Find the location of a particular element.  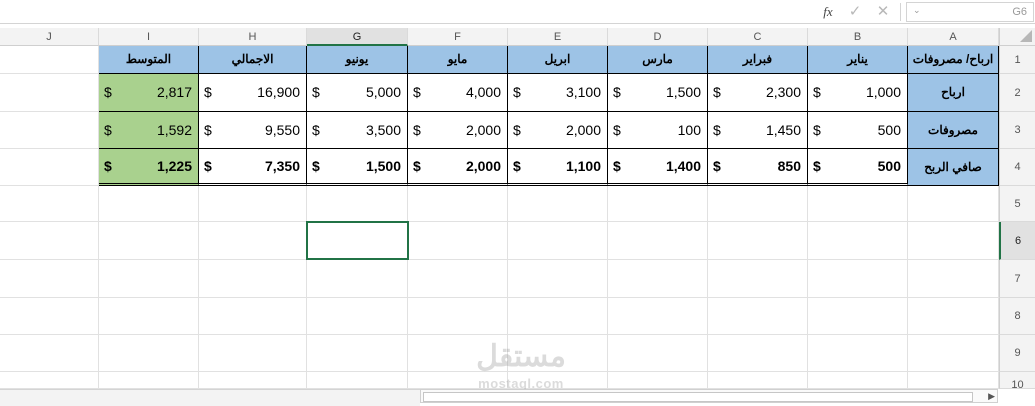

cell-b9 is located at coordinates (858, 353).